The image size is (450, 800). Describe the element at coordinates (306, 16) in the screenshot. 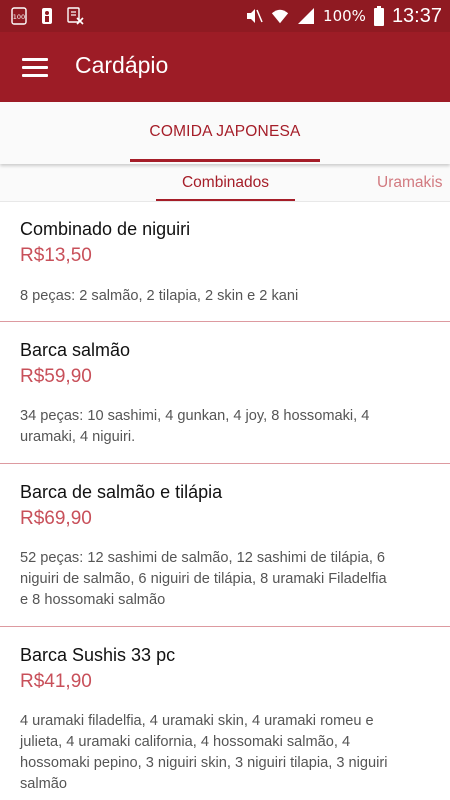

I see `signal-icon` at that location.